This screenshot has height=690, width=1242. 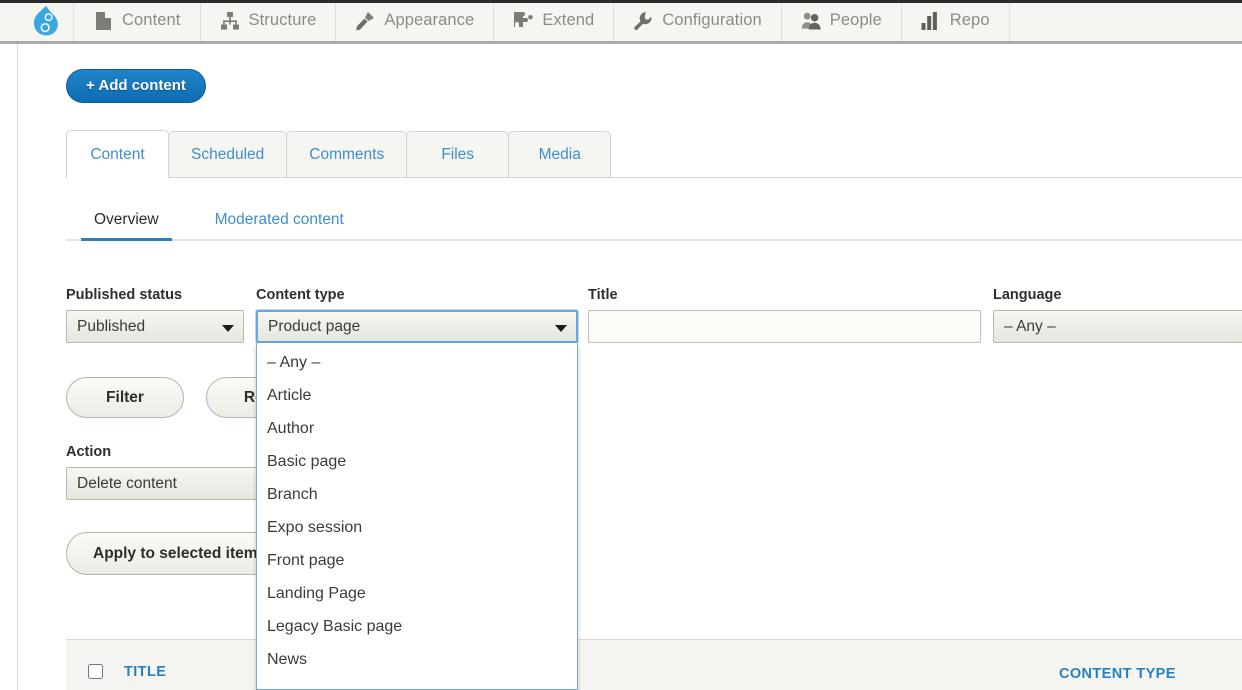 What do you see at coordinates (784, 326) in the screenshot?
I see `title-input` at bounding box center [784, 326].